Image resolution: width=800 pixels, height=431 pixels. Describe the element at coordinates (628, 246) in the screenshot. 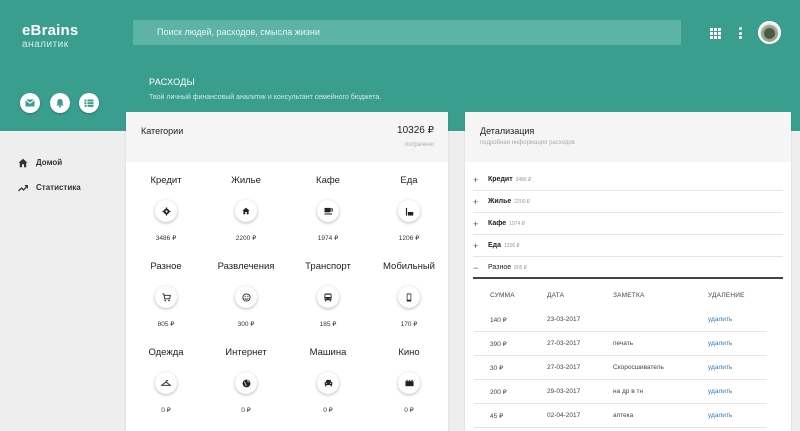

I see `details-row-food: + Еда 1206 ₽` at that location.